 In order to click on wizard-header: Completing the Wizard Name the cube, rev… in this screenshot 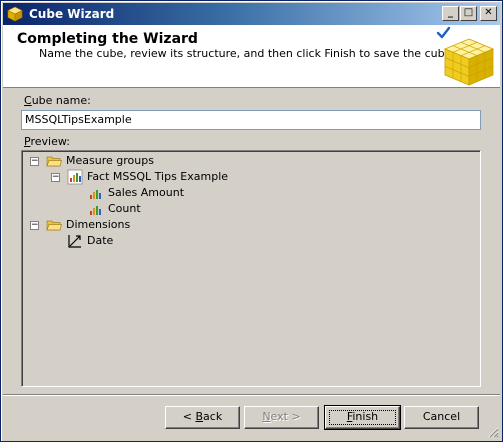, I will do `click(251, 56)`.